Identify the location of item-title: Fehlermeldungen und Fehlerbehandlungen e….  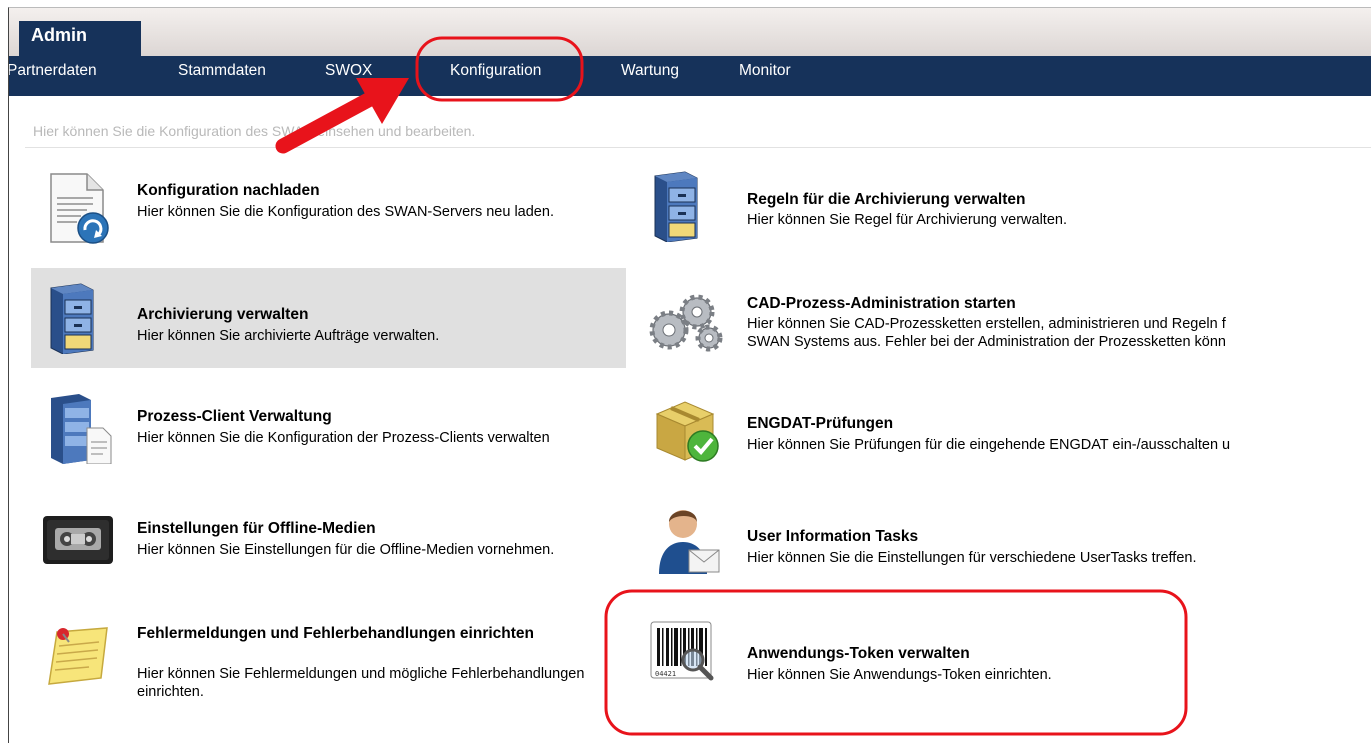
(336, 633).